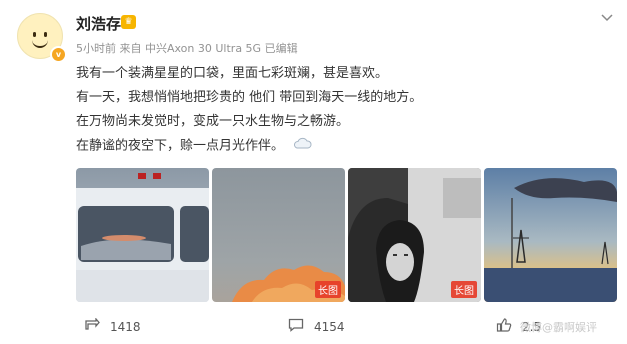  What do you see at coordinates (607, 18) in the screenshot?
I see `chevron-down-icon` at bounding box center [607, 18].